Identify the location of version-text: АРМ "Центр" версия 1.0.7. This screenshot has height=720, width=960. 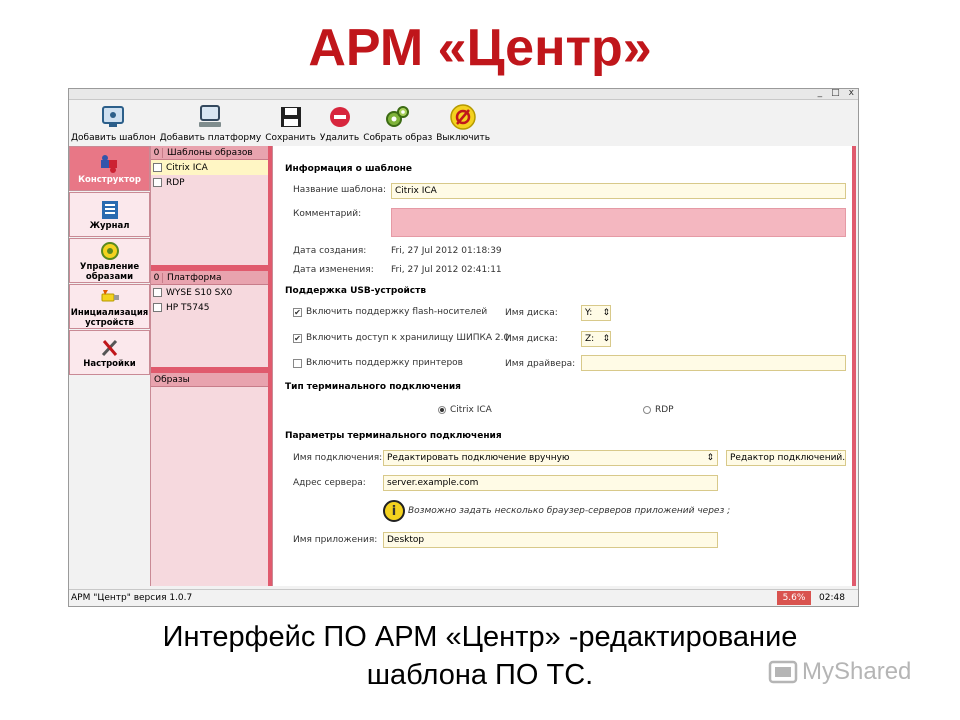
(132, 598).